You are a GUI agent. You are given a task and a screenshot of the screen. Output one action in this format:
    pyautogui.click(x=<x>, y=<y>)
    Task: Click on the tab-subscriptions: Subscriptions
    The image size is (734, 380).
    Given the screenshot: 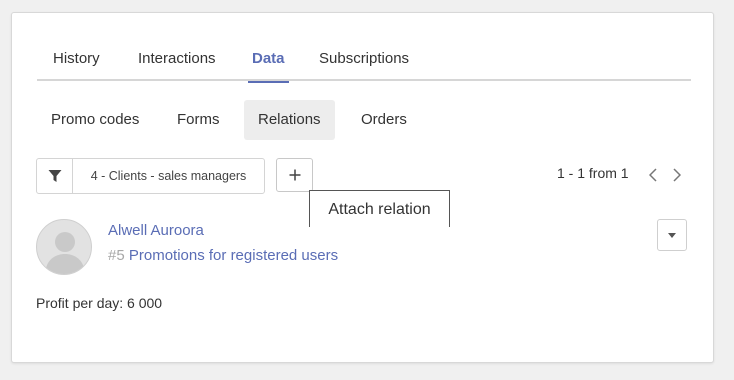 What is the action you would take?
    pyautogui.click(x=364, y=62)
    